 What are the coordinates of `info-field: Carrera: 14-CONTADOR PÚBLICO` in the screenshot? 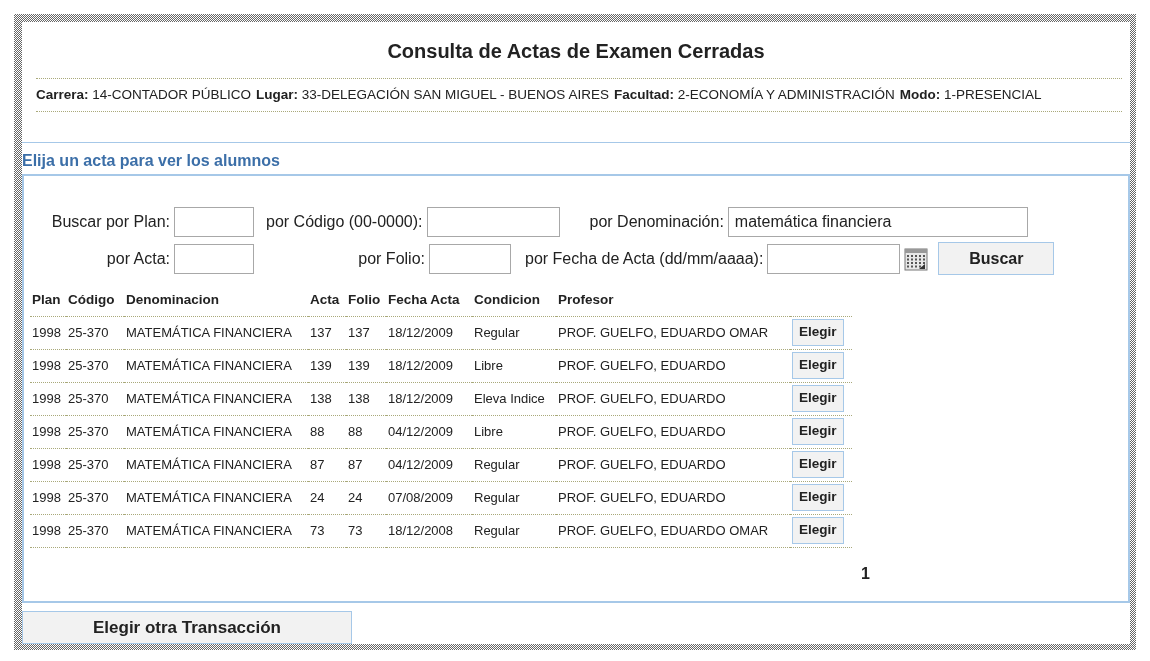 It's located at (144, 95).